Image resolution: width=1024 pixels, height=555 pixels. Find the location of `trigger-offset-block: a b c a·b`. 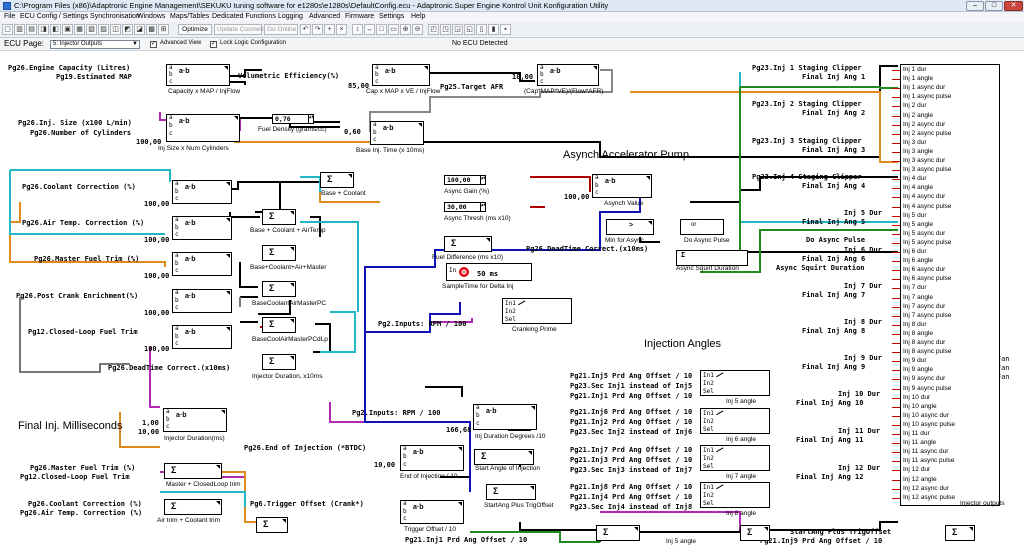

trigger-offset-block: a b c a·b is located at coordinates (432, 512).